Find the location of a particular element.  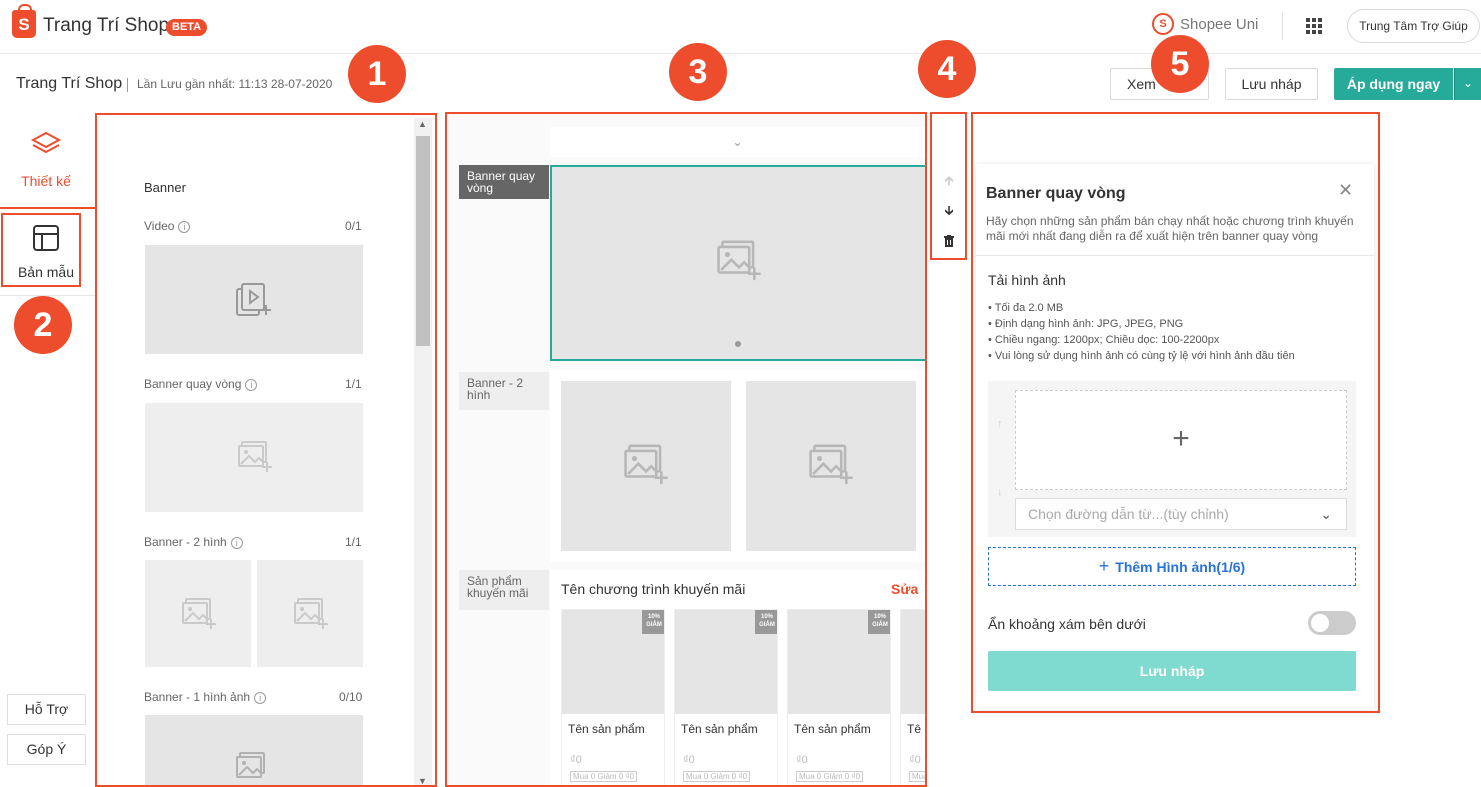

page-title: Trang Trí Shop is located at coordinates (69, 83).